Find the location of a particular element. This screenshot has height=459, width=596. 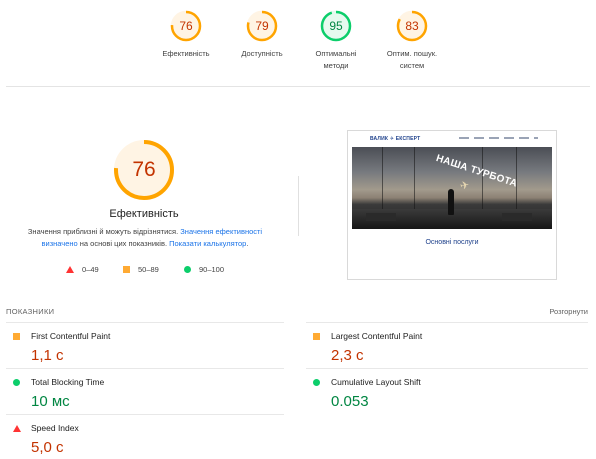

hero-image: ✈ НАША ТУРБОТА is located at coordinates (452, 188).